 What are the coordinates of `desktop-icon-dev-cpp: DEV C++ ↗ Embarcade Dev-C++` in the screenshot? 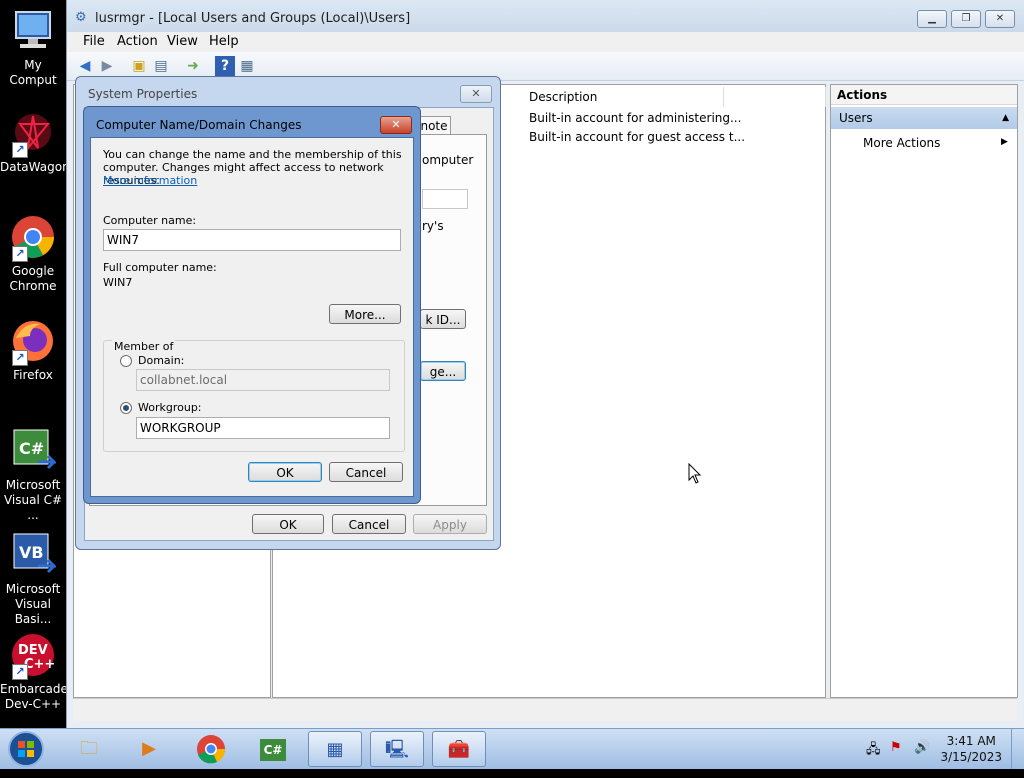 It's located at (34, 672).